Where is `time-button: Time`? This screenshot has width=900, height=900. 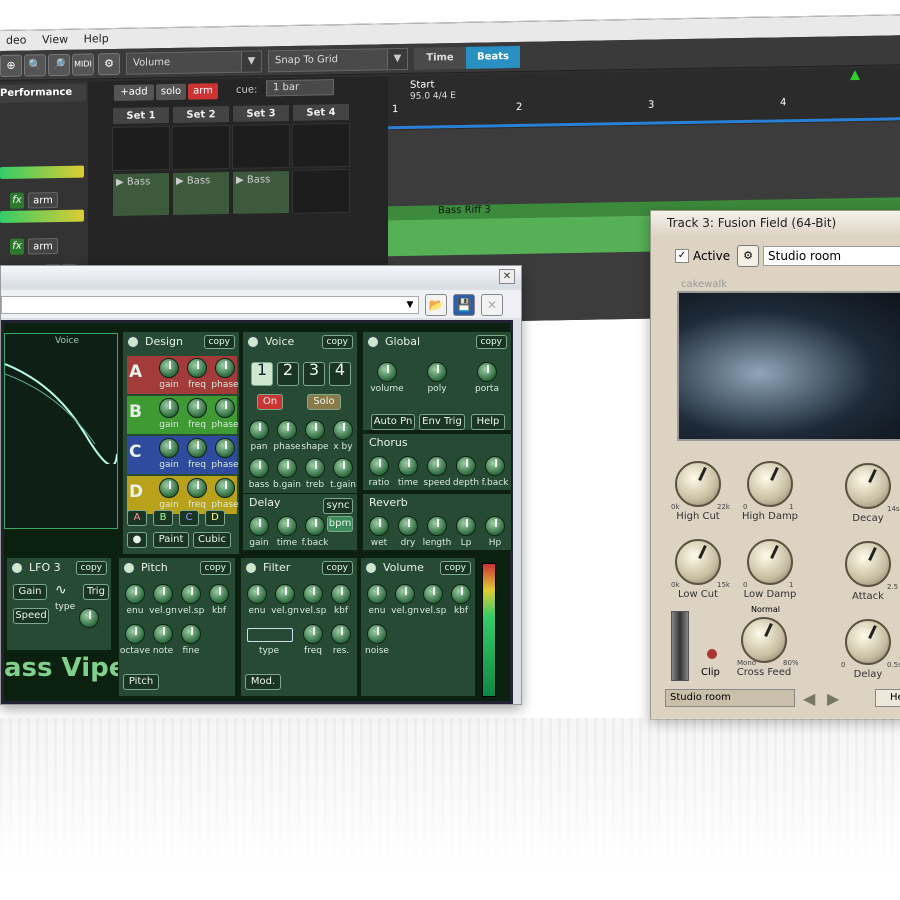 time-button: Time is located at coordinates (440, 58).